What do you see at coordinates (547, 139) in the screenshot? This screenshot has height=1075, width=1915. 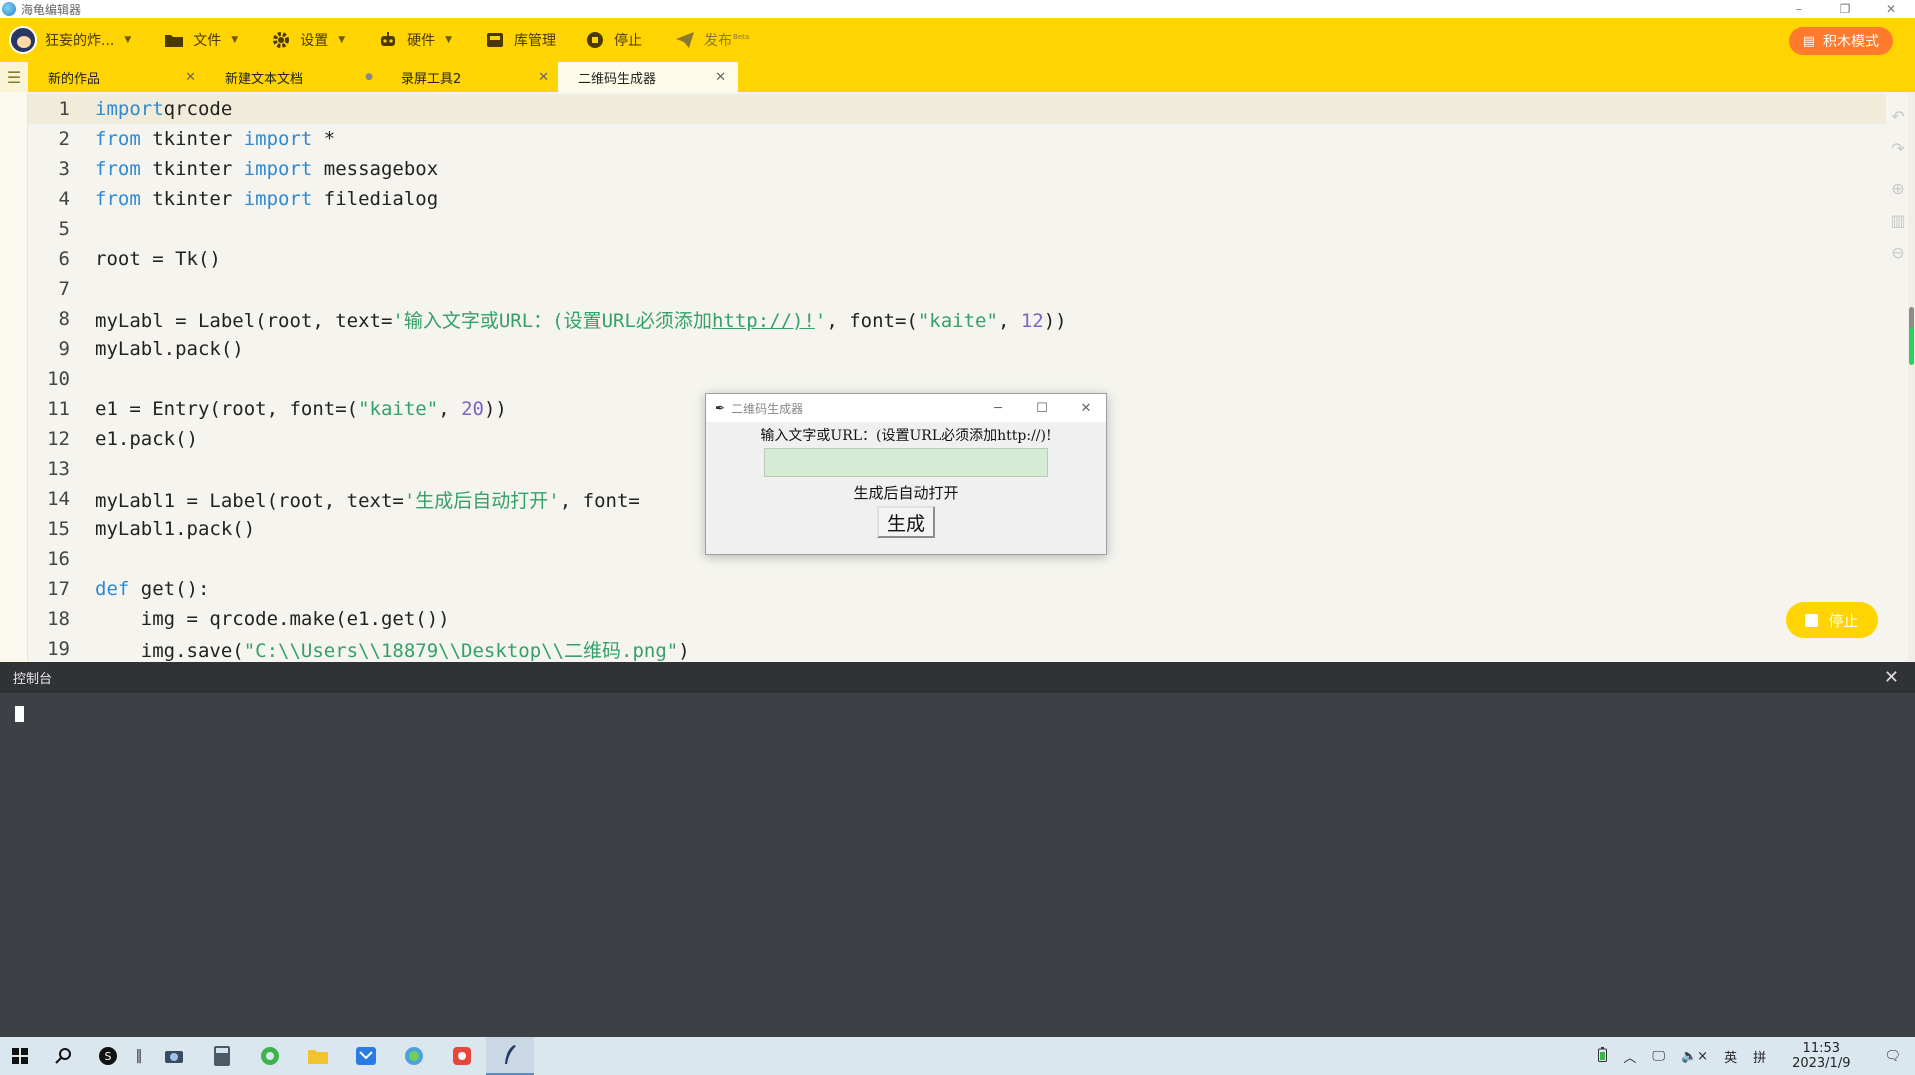 I see `code-line: 2 from tkinter import *` at bounding box center [547, 139].